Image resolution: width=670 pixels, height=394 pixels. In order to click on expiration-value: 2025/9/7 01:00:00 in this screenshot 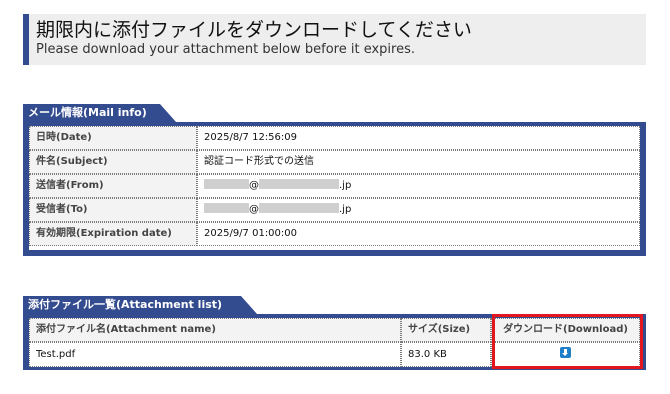, I will do `click(418, 234)`.